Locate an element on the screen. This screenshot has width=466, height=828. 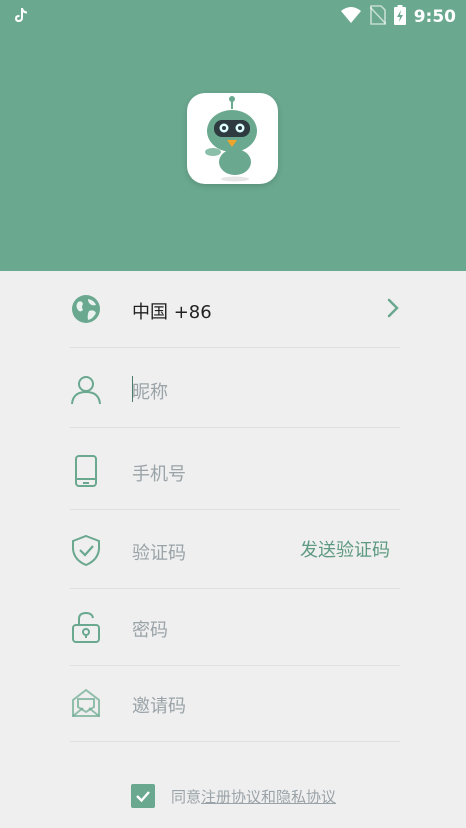
chevron-right-icon is located at coordinates (393, 308).